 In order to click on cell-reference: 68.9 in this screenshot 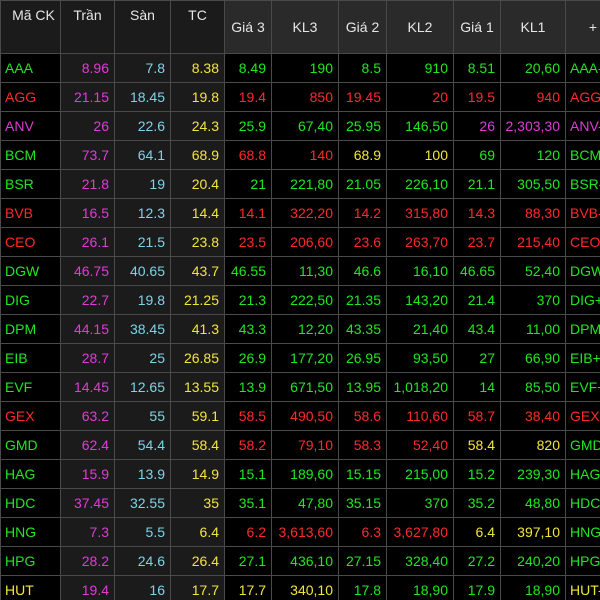, I will do `click(197, 155)`.